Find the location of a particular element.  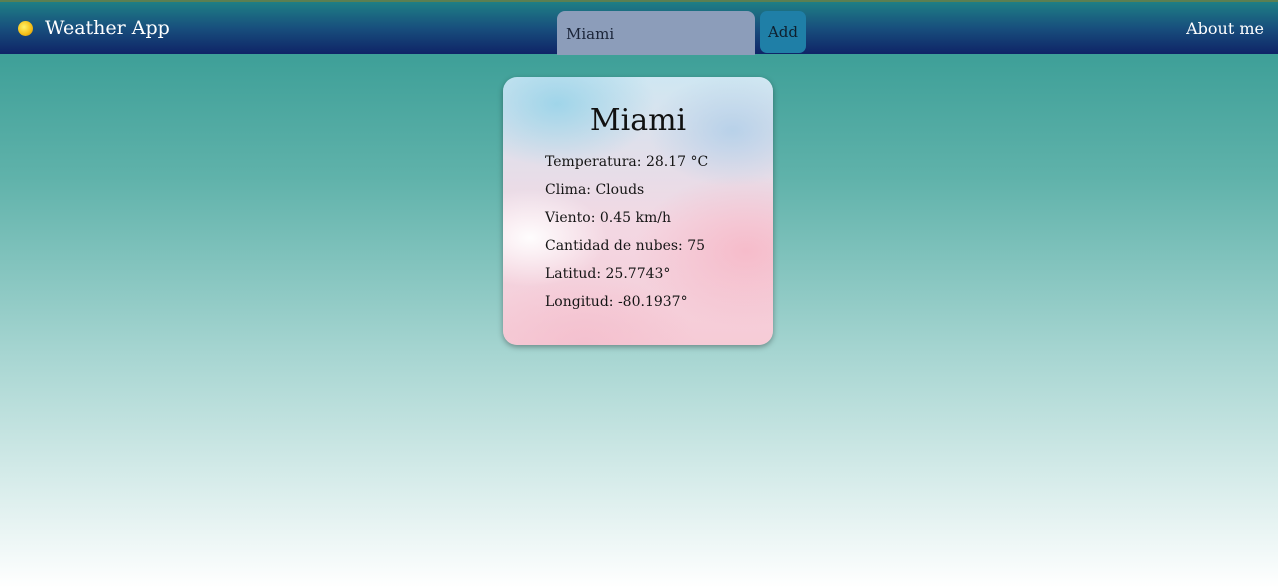

temperature-value: Temperatura: 28.17 °C is located at coordinates (627, 162).